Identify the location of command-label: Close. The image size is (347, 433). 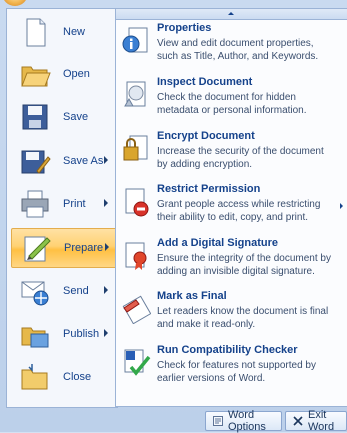
(77, 377).